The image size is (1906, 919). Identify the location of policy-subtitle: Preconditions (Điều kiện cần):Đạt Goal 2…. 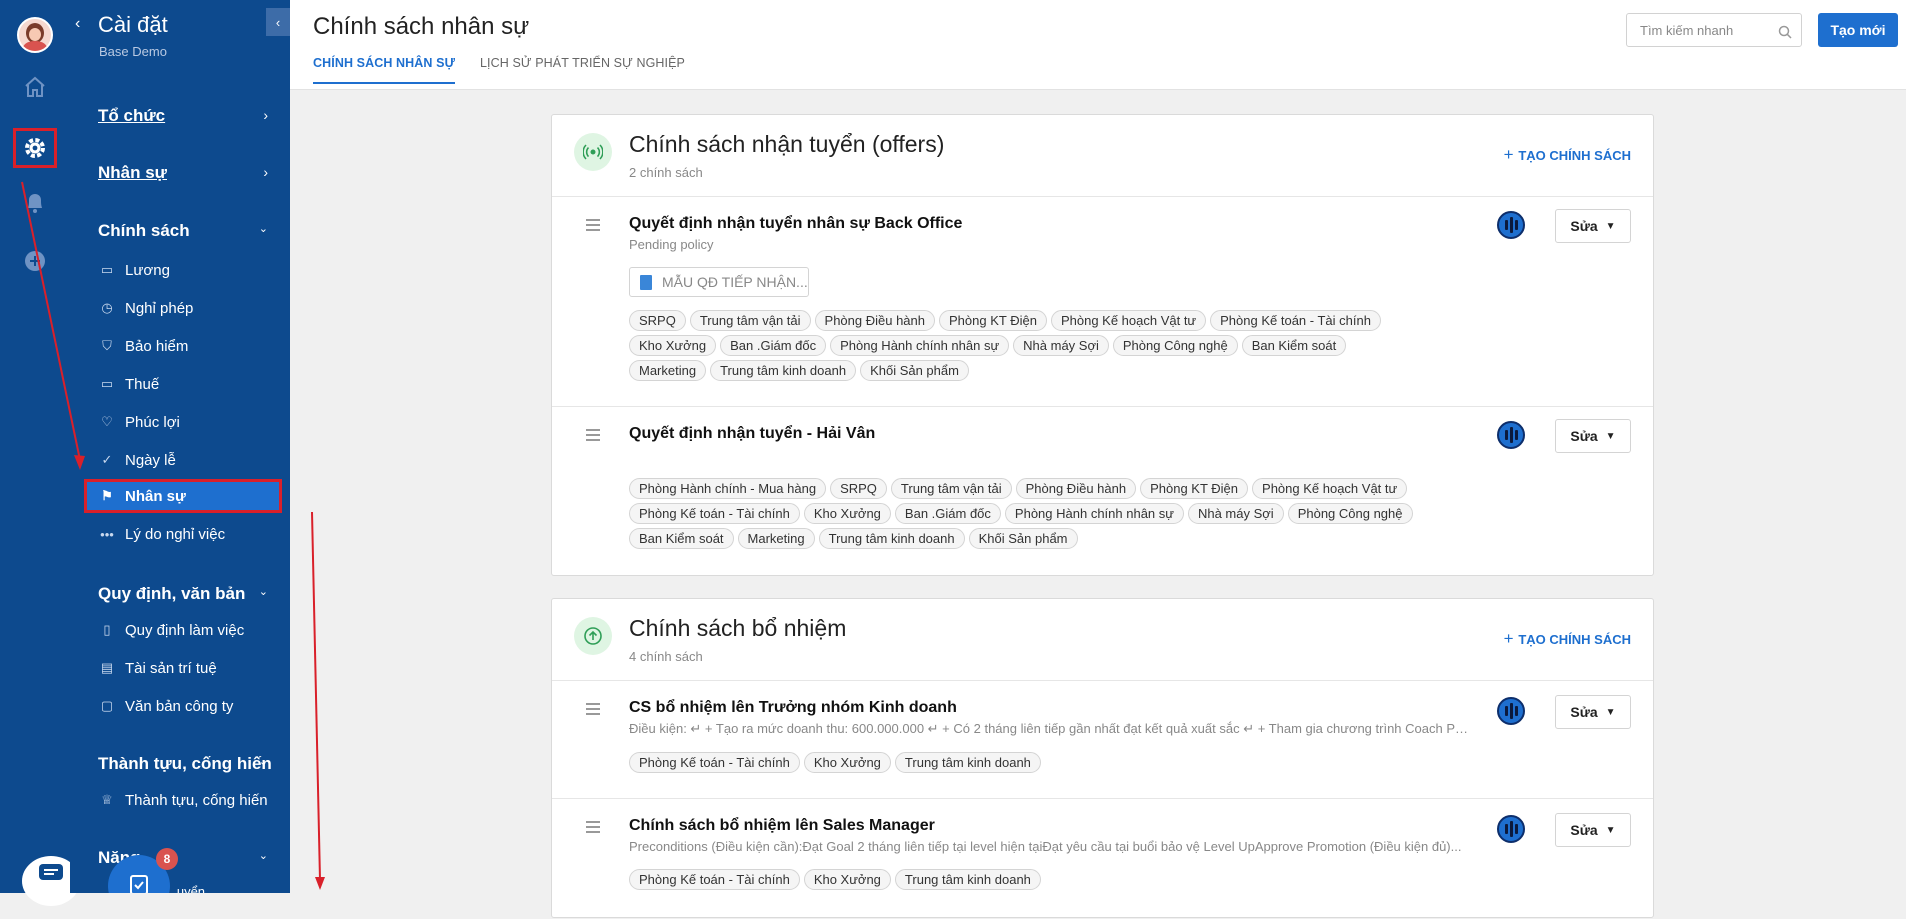
(1045, 846).